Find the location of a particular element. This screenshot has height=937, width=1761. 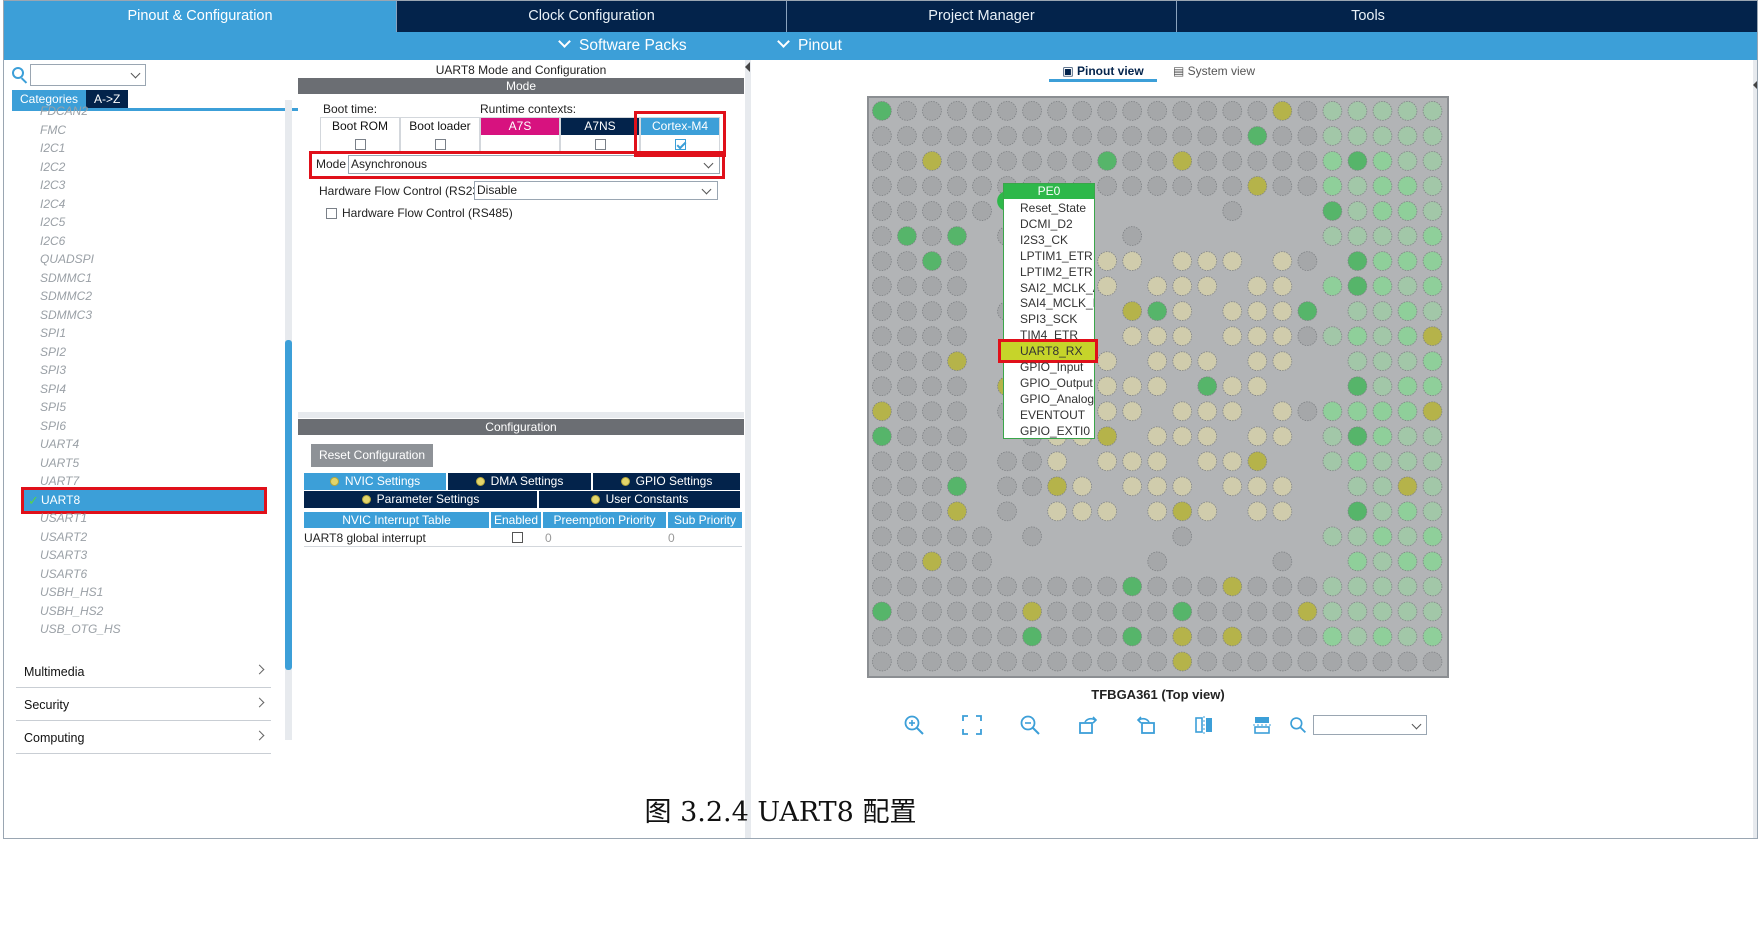

group-multimedia: Multimedia is located at coordinates (143, 673).